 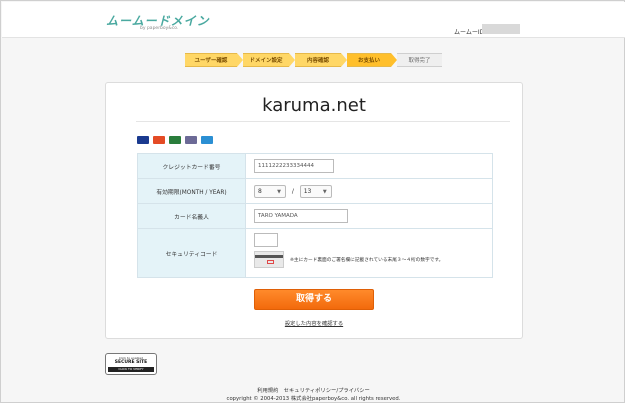 What do you see at coordinates (318, 60) in the screenshot?
I see `step-content-confirm: 内容確認` at bounding box center [318, 60].